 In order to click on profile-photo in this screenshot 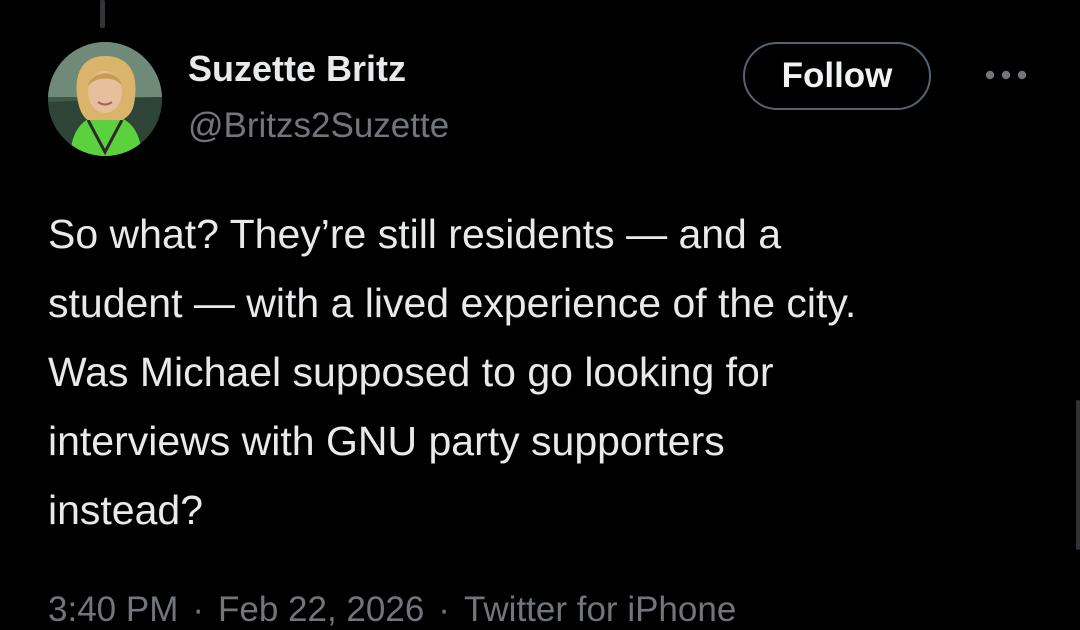, I will do `click(105, 99)`.